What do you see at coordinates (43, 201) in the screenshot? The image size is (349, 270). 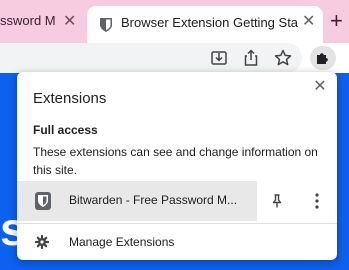 I see `bitwarden-icon` at bounding box center [43, 201].